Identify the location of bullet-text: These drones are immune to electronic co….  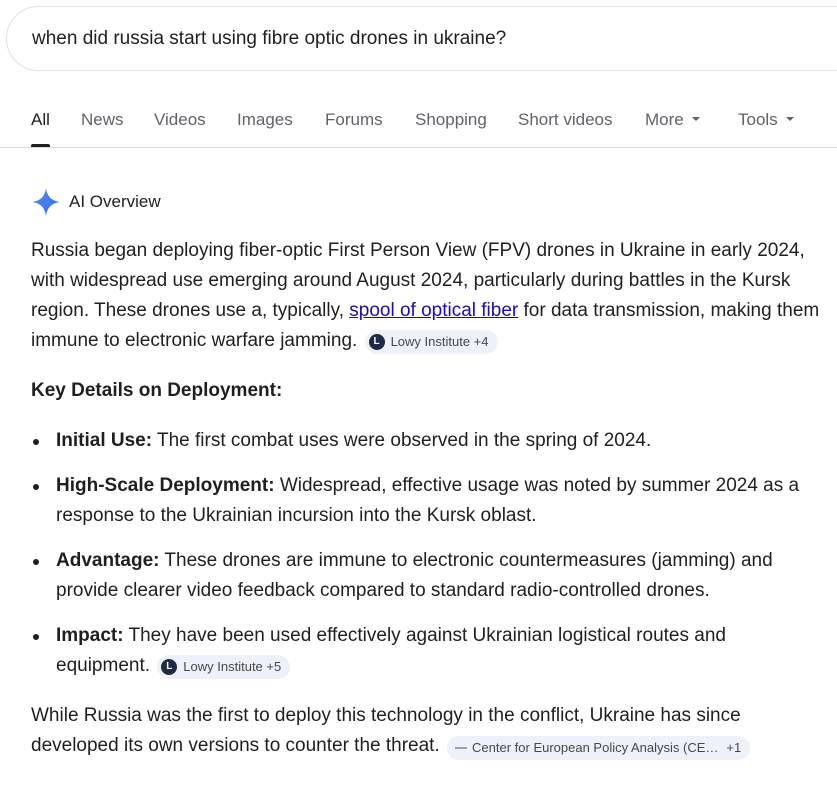
(414, 575).